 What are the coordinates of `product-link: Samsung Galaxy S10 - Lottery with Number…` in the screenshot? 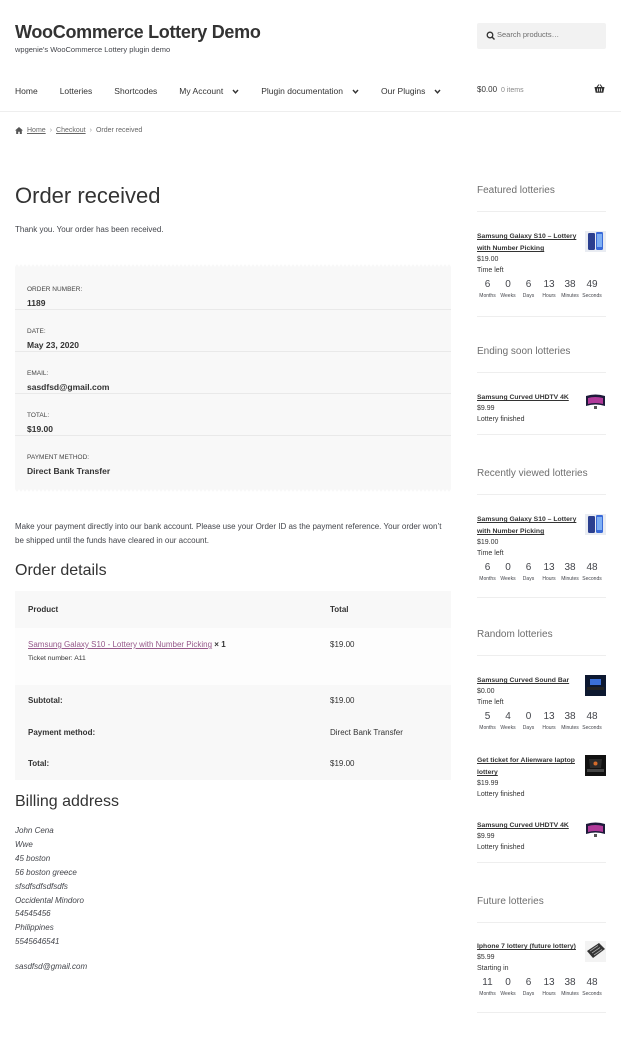 It's located at (120, 644).